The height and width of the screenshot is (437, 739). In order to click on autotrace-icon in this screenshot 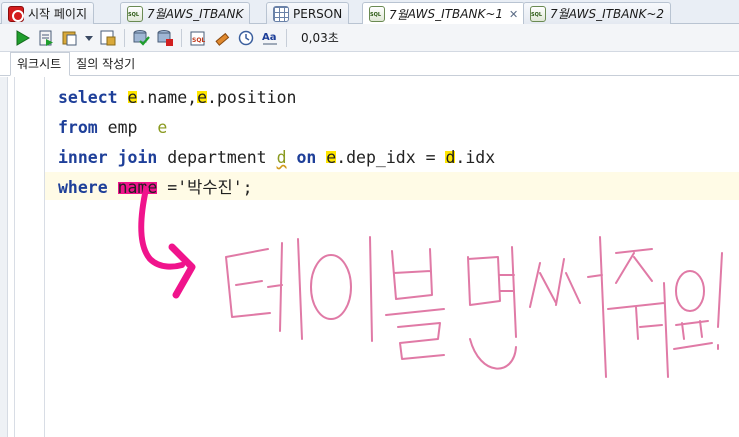, I will do `click(108, 38)`.